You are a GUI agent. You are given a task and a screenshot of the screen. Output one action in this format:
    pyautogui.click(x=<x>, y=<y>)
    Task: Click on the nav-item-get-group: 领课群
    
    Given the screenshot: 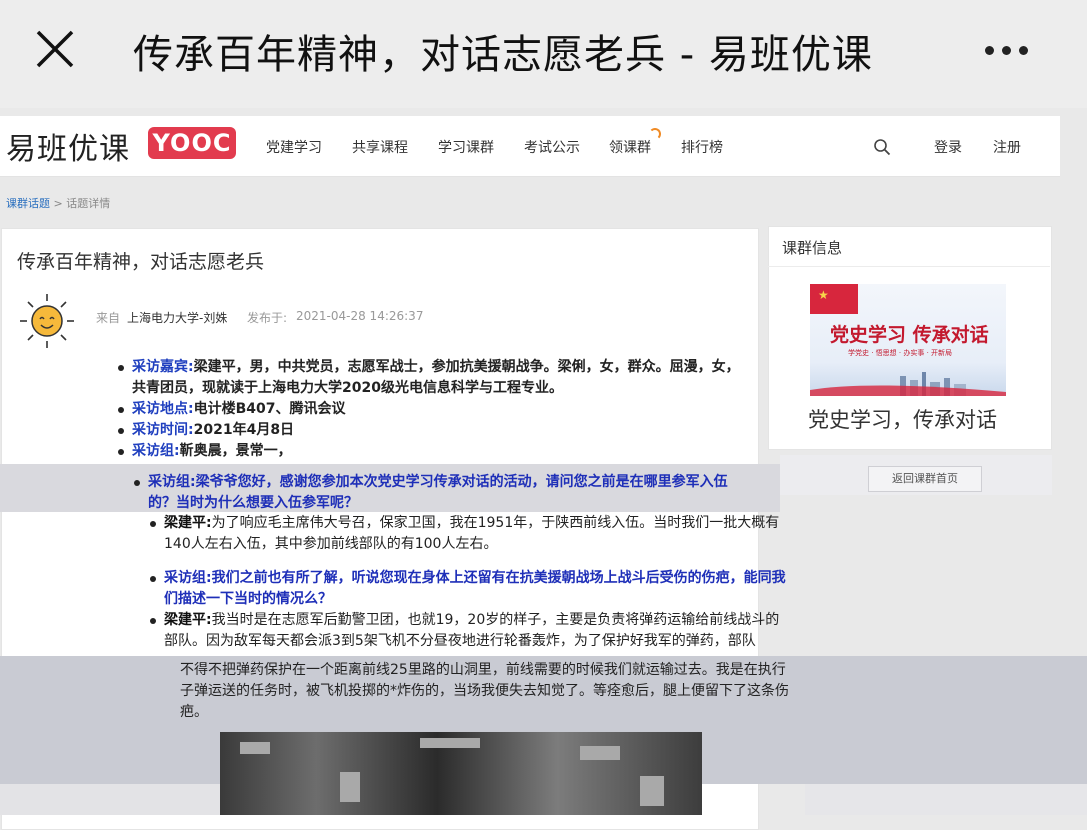 What is the action you would take?
    pyautogui.click(x=630, y=147)
    